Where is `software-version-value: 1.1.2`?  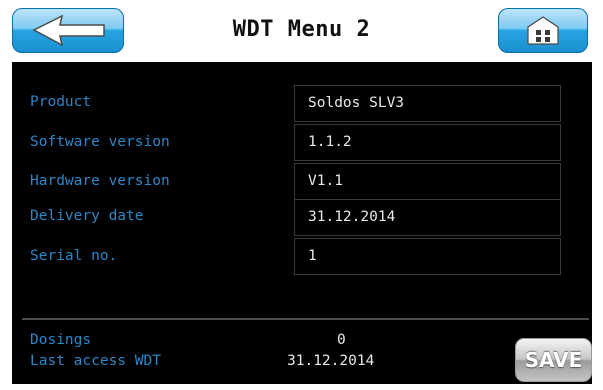
software-version-value: 1.1.2 is located at coordinates (330, 142).